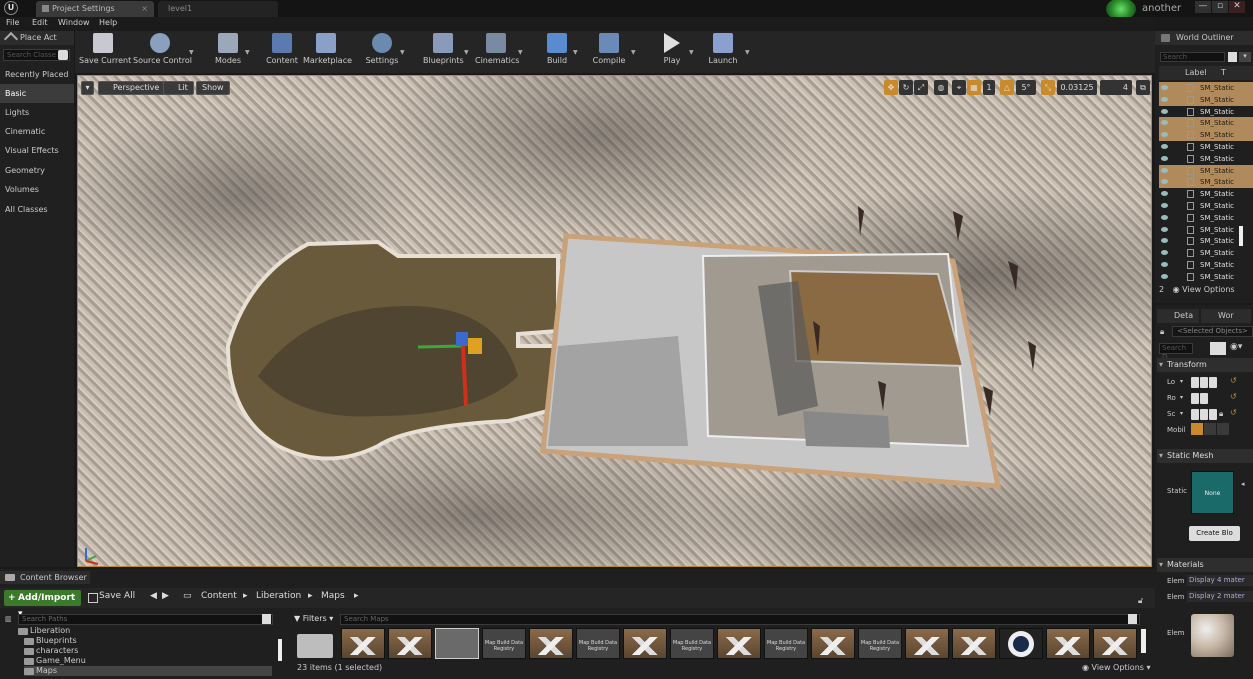  I want to click on cinematics-dropdown-icon: ▼, so click(520, 52).